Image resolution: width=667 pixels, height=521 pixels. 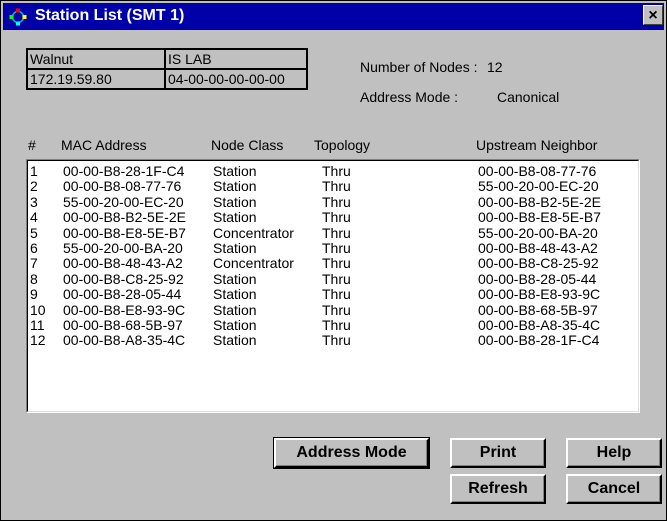 What do you see at coordinates (34, 217) in the screenshot?
I see `row-number: 4` at bounding box center [34, 217].